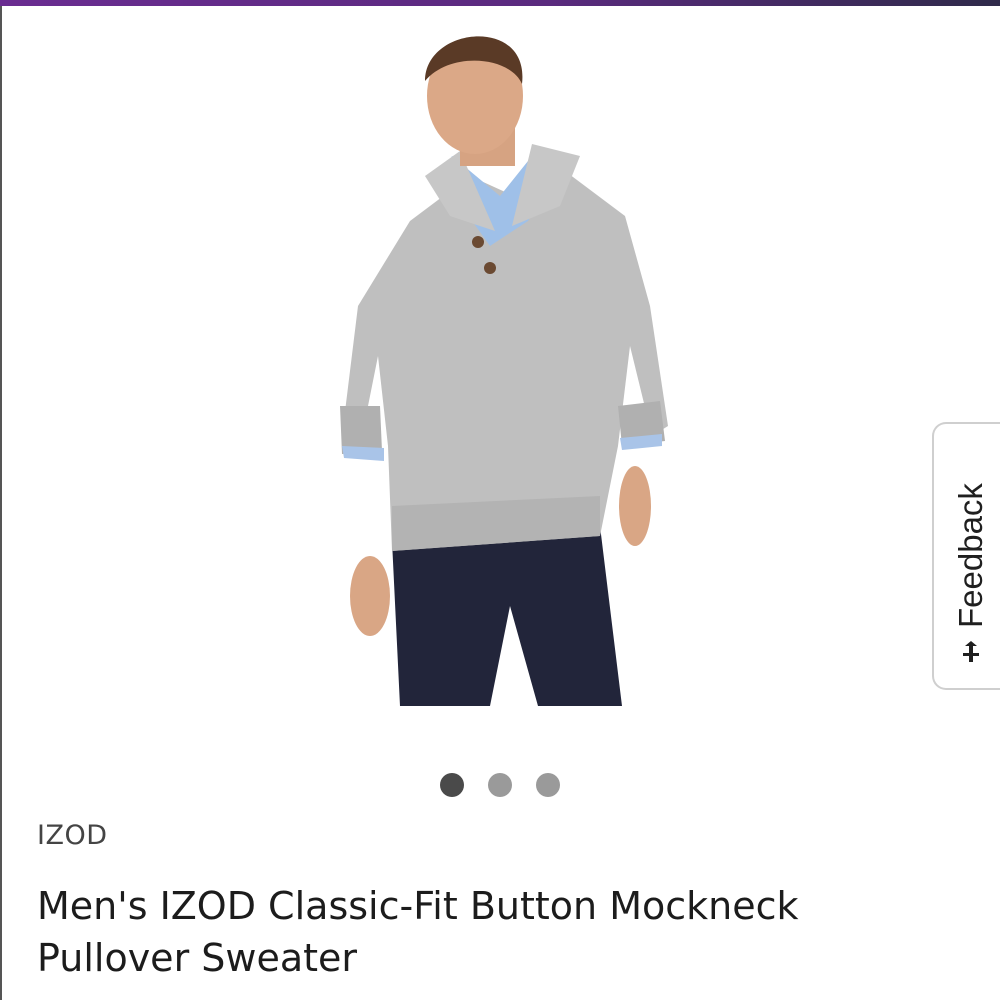  I want to click on feedback-tab: Feedback, so click(966, 556).